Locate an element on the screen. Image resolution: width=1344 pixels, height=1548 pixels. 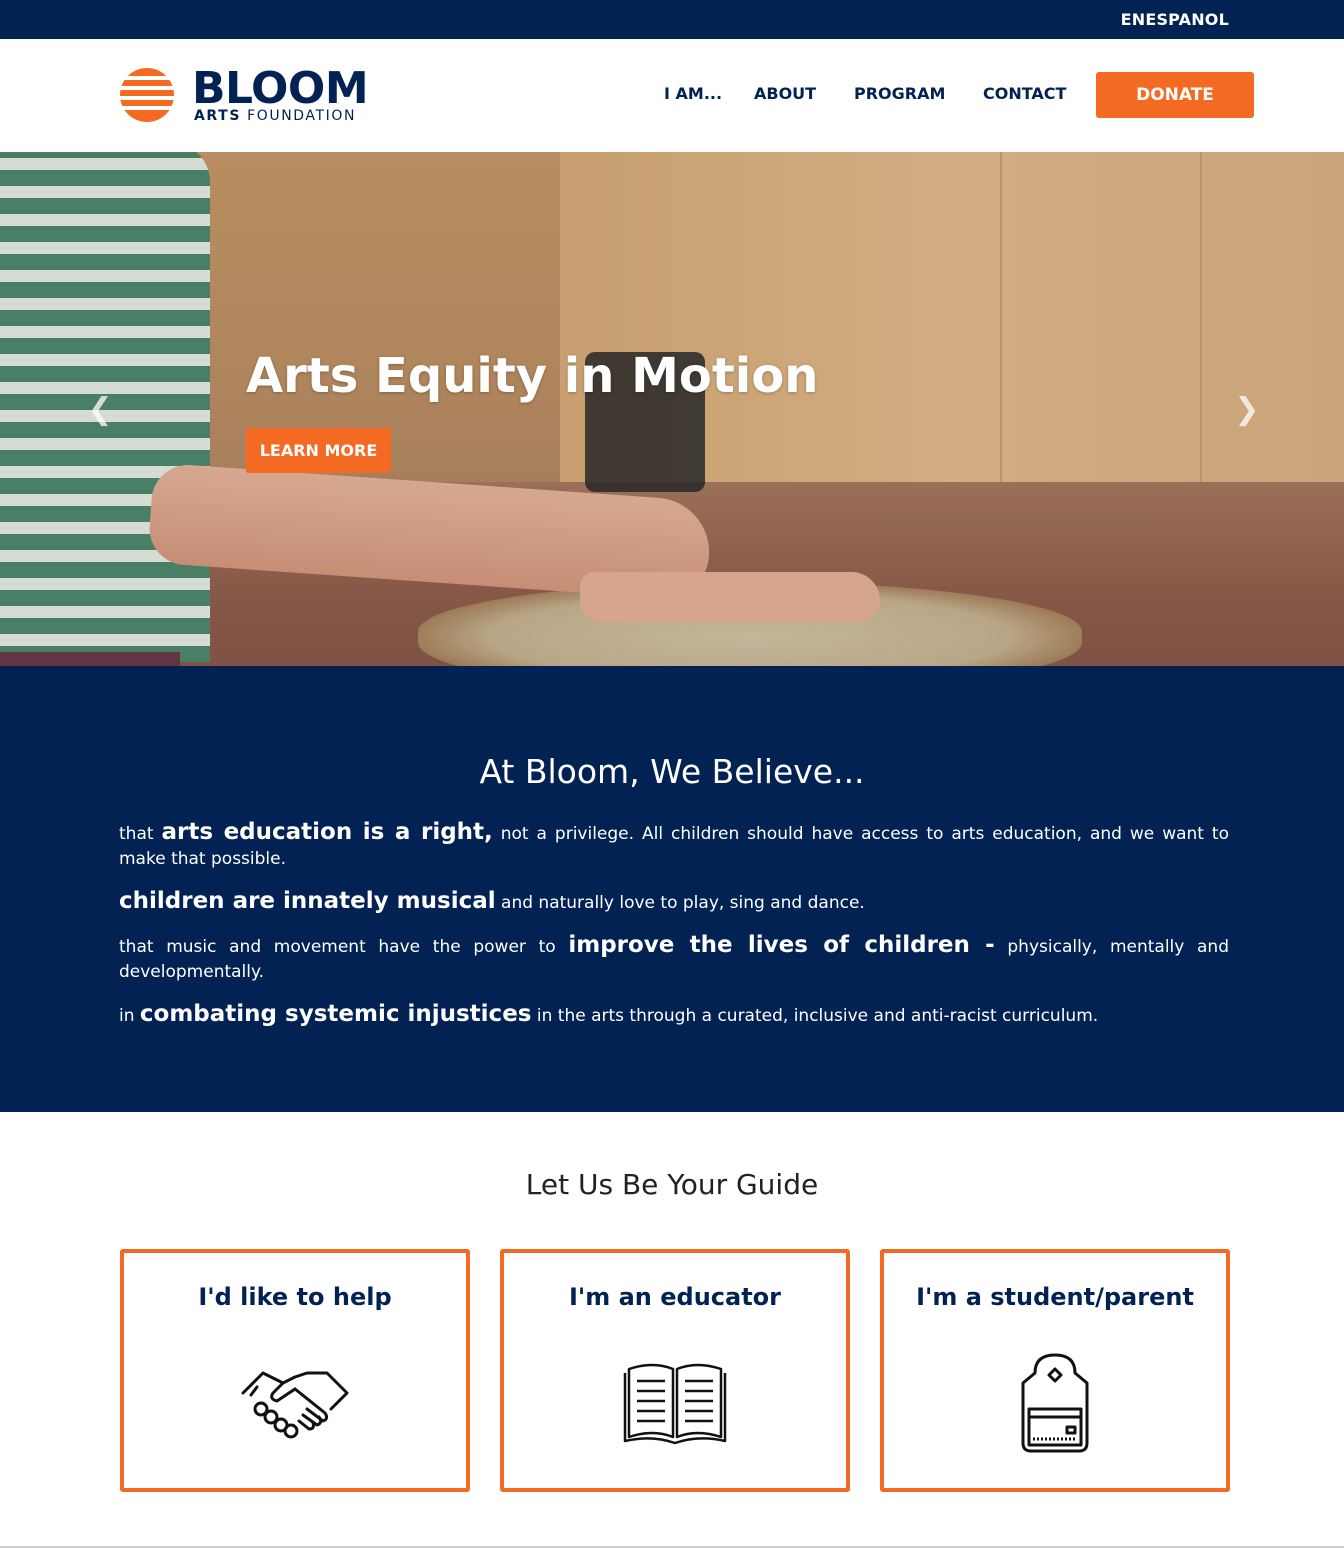
language-link: ENESPANOL is located at coordinates (1175, 19).